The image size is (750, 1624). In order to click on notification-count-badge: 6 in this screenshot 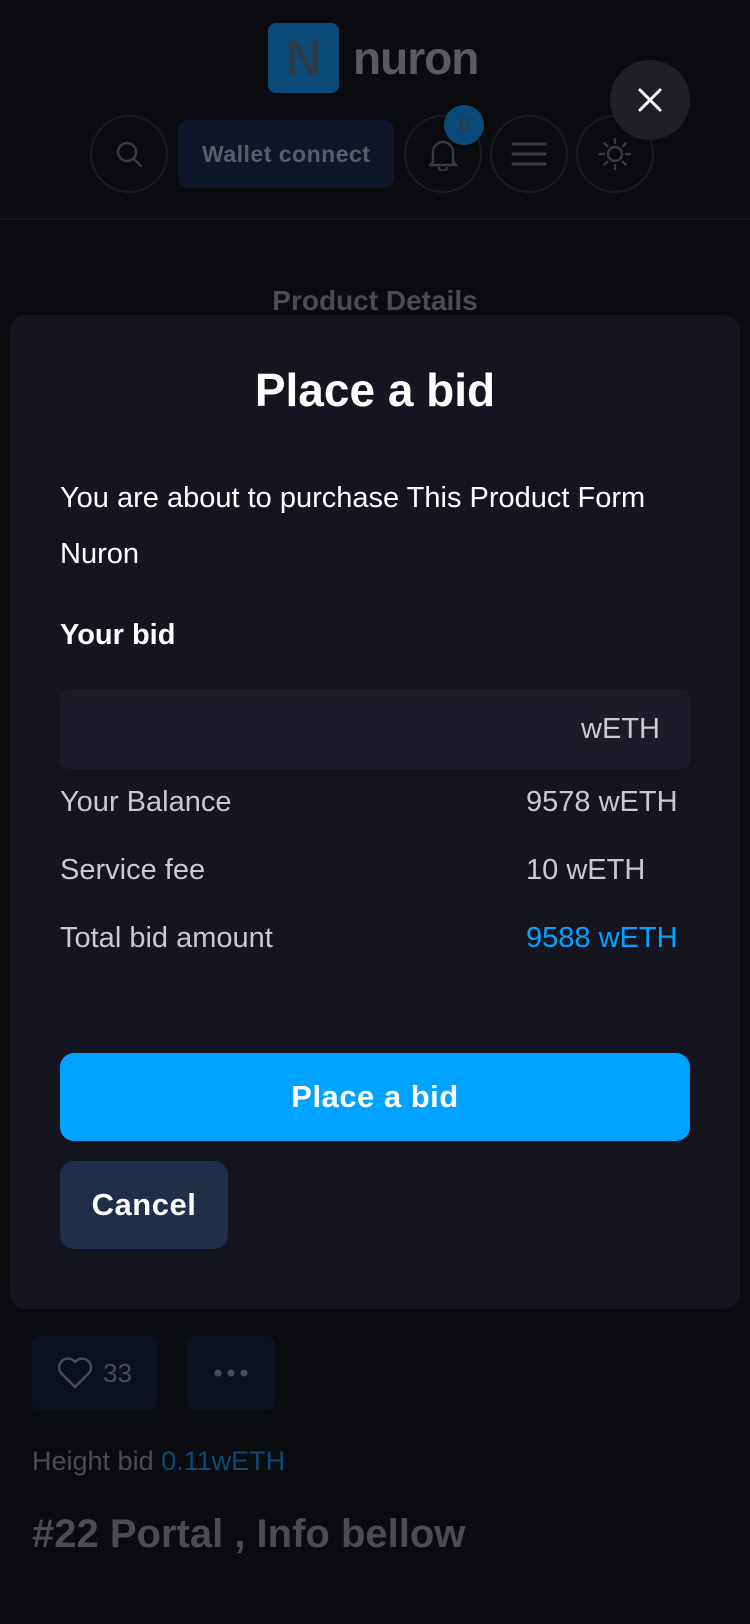, I will do `click(464, 125)`.